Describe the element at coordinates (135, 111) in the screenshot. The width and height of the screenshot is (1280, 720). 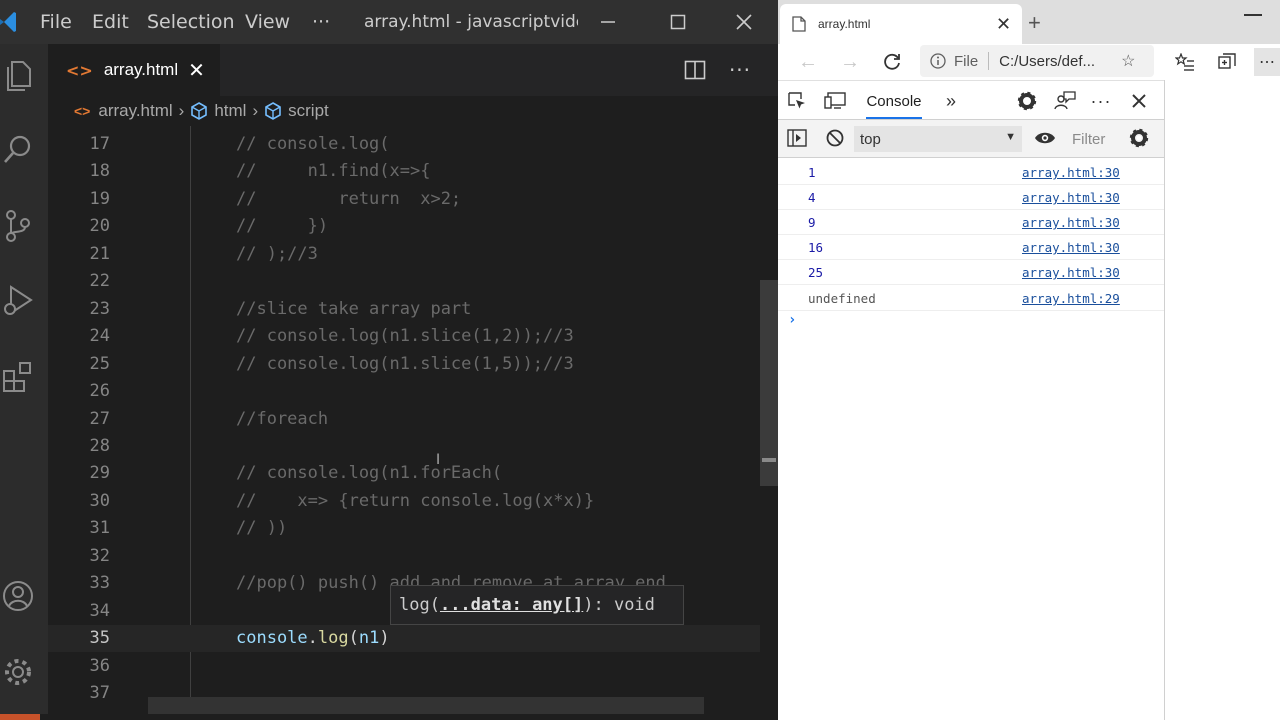
I see `breadcrumb-file: array.html` at that location.